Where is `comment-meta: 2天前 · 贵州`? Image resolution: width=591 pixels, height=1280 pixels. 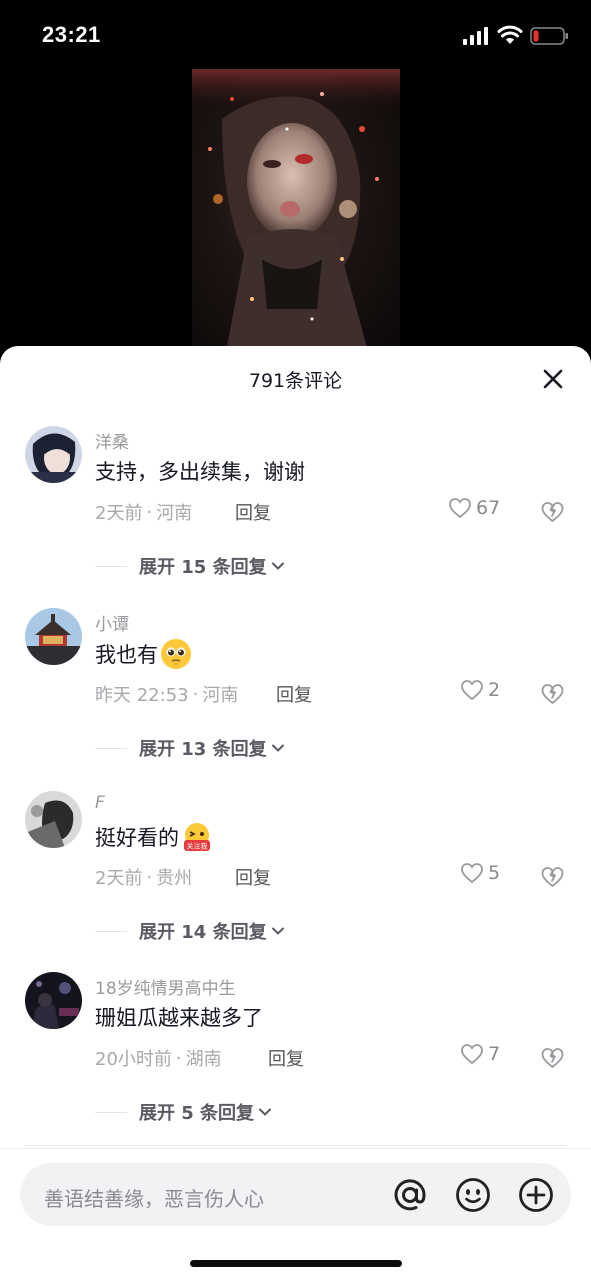
comment-meta: 2天前 · 贵州 is located at coordinates (143, 877).